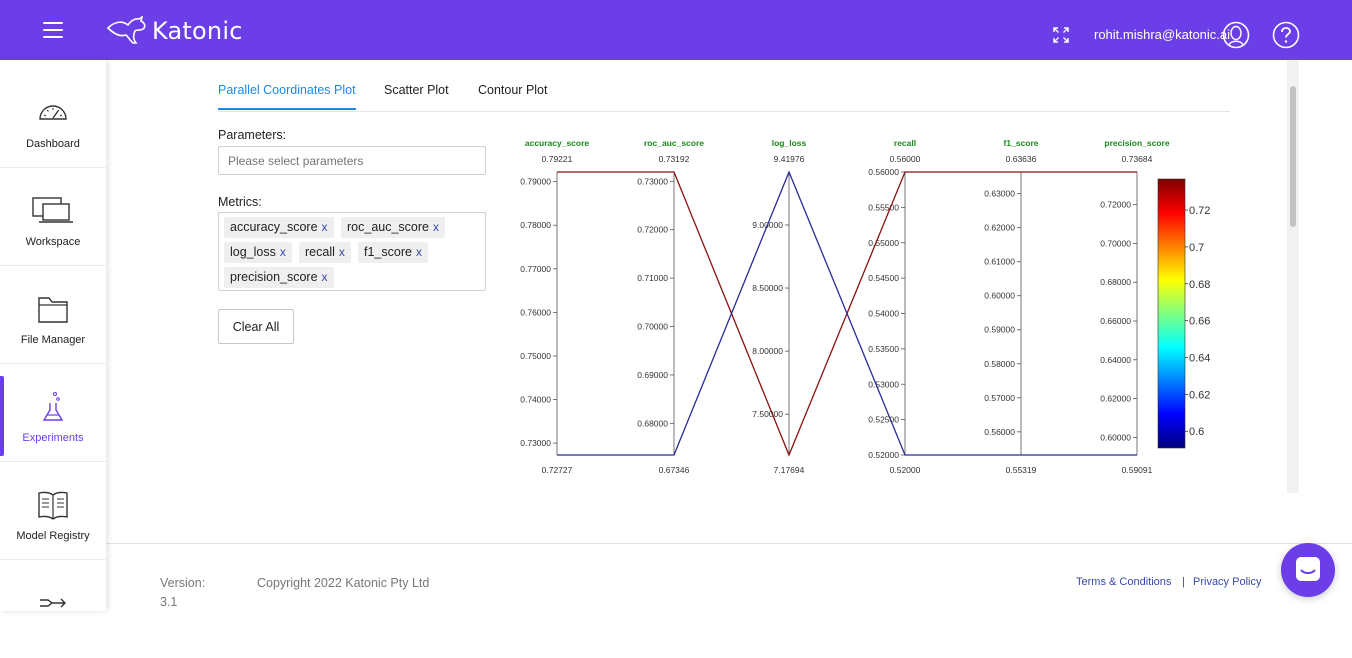 This screenshot has height=658, width=1352. I want to click on tick-label: 0.70000, so click(652, 327).